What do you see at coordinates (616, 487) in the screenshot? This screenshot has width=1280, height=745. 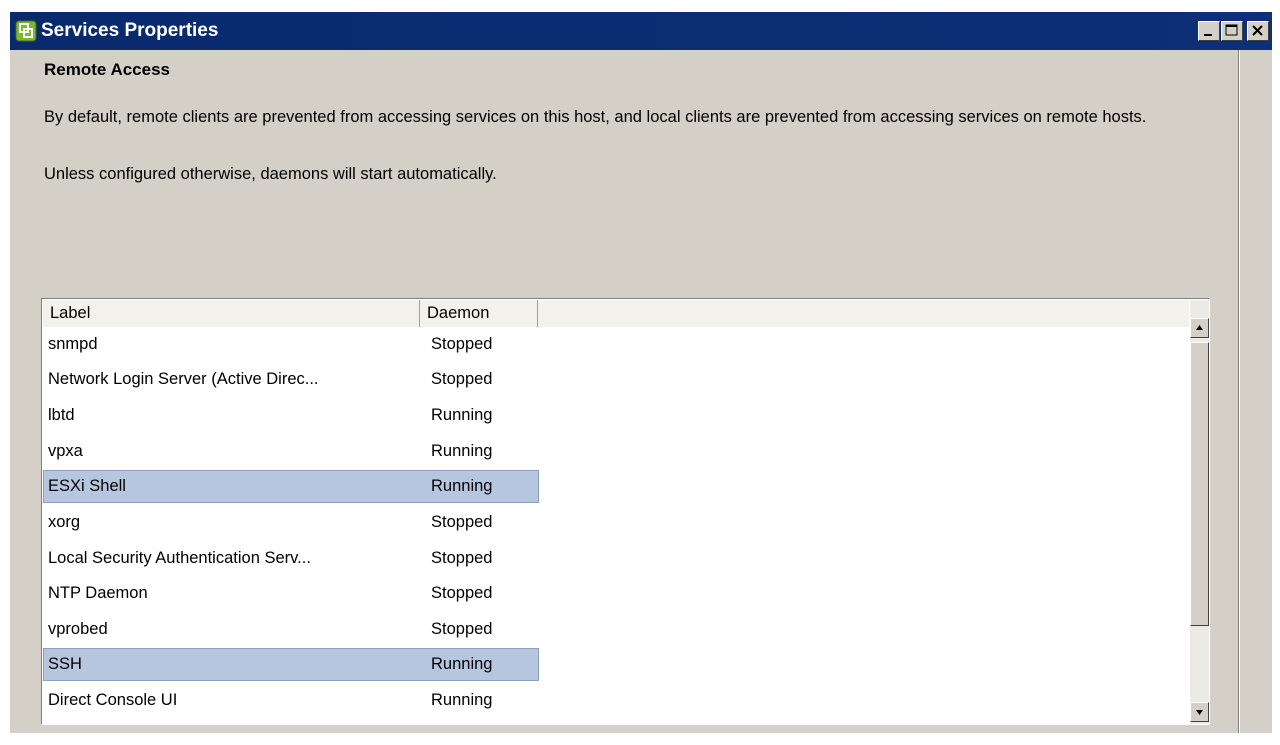 I see `table-row-selected: ESXi Shell Running` at bounding box center [616, 487].